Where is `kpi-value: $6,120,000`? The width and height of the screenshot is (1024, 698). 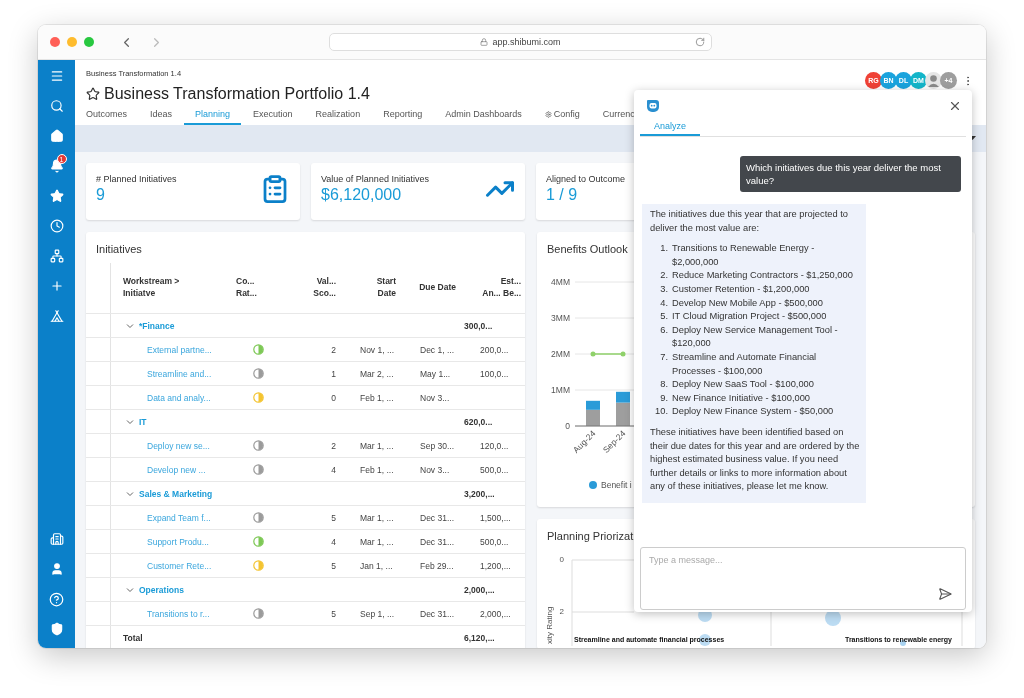 kpi-value: $6,120,000 is located at coordinates (362, 195).